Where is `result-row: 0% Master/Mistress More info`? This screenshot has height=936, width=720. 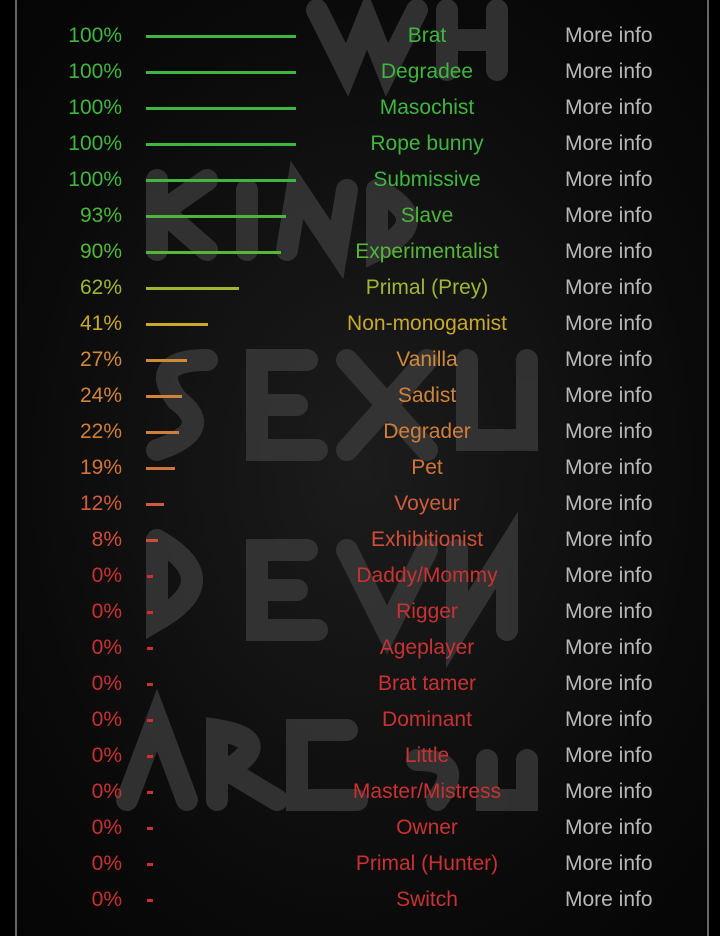
result-row: 0% Master/Mistress More info is located at coordinates (362, 792).